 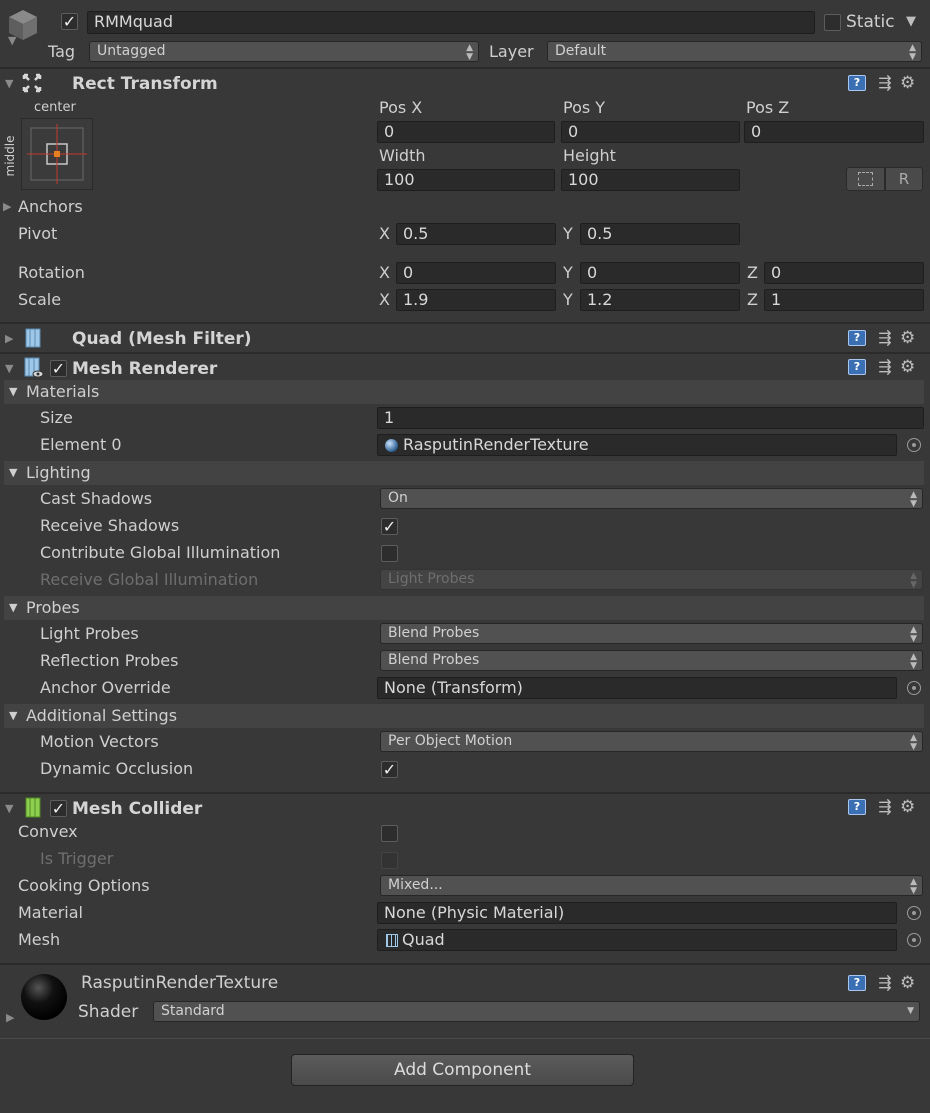 What do you see at coordinates (637, 913) in the screenshot?
I see `collider-material-field: None (Physic Material)` at bounding box center [637, 913].